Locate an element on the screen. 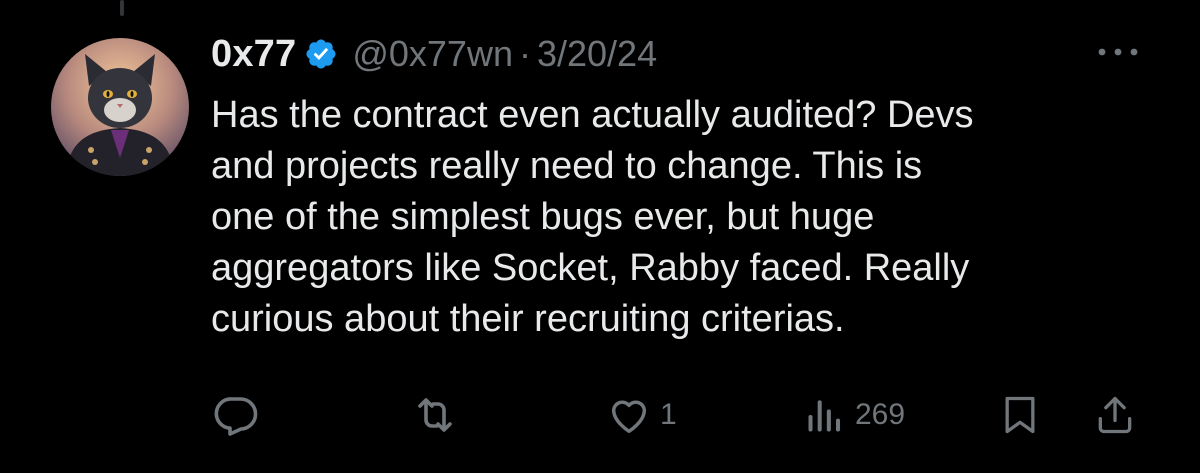 The height and width of the screenshot is (473, 1200). tweet-header: 0x77 @0x77wn · 3/20/24 is located at coordinates (434, 54).